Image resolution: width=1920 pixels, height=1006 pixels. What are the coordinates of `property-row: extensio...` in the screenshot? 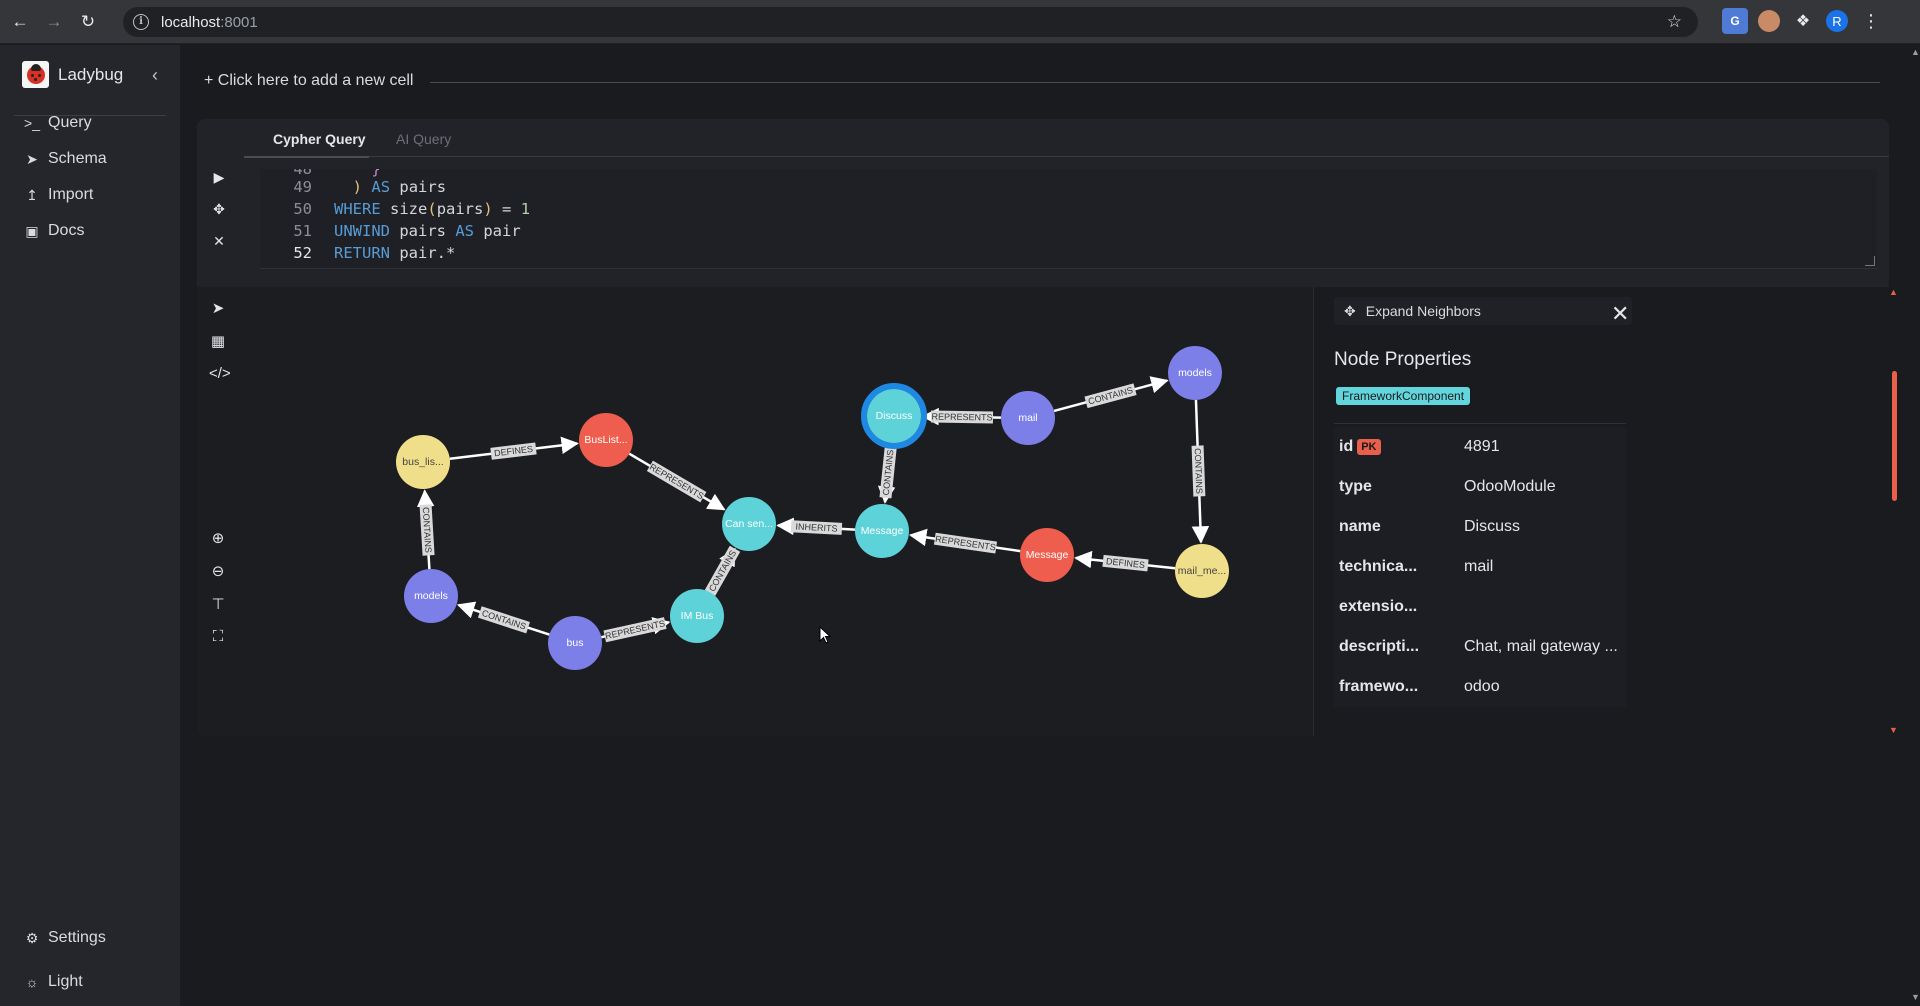 It's located at (1378, 606).